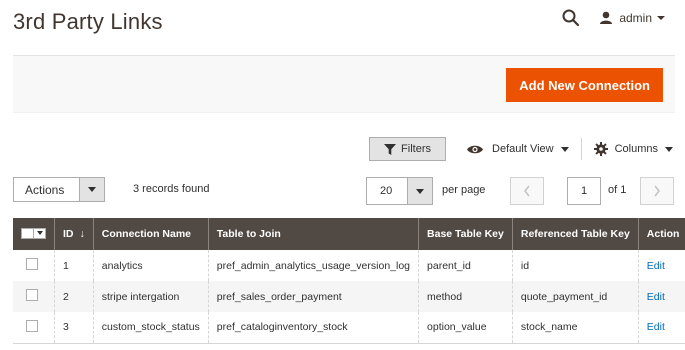 The image size is (685, 350). Describe the element at coordinates (465, 234) in the screenshot. I see `column-header-base-table-key: Base Table Key` at that location.